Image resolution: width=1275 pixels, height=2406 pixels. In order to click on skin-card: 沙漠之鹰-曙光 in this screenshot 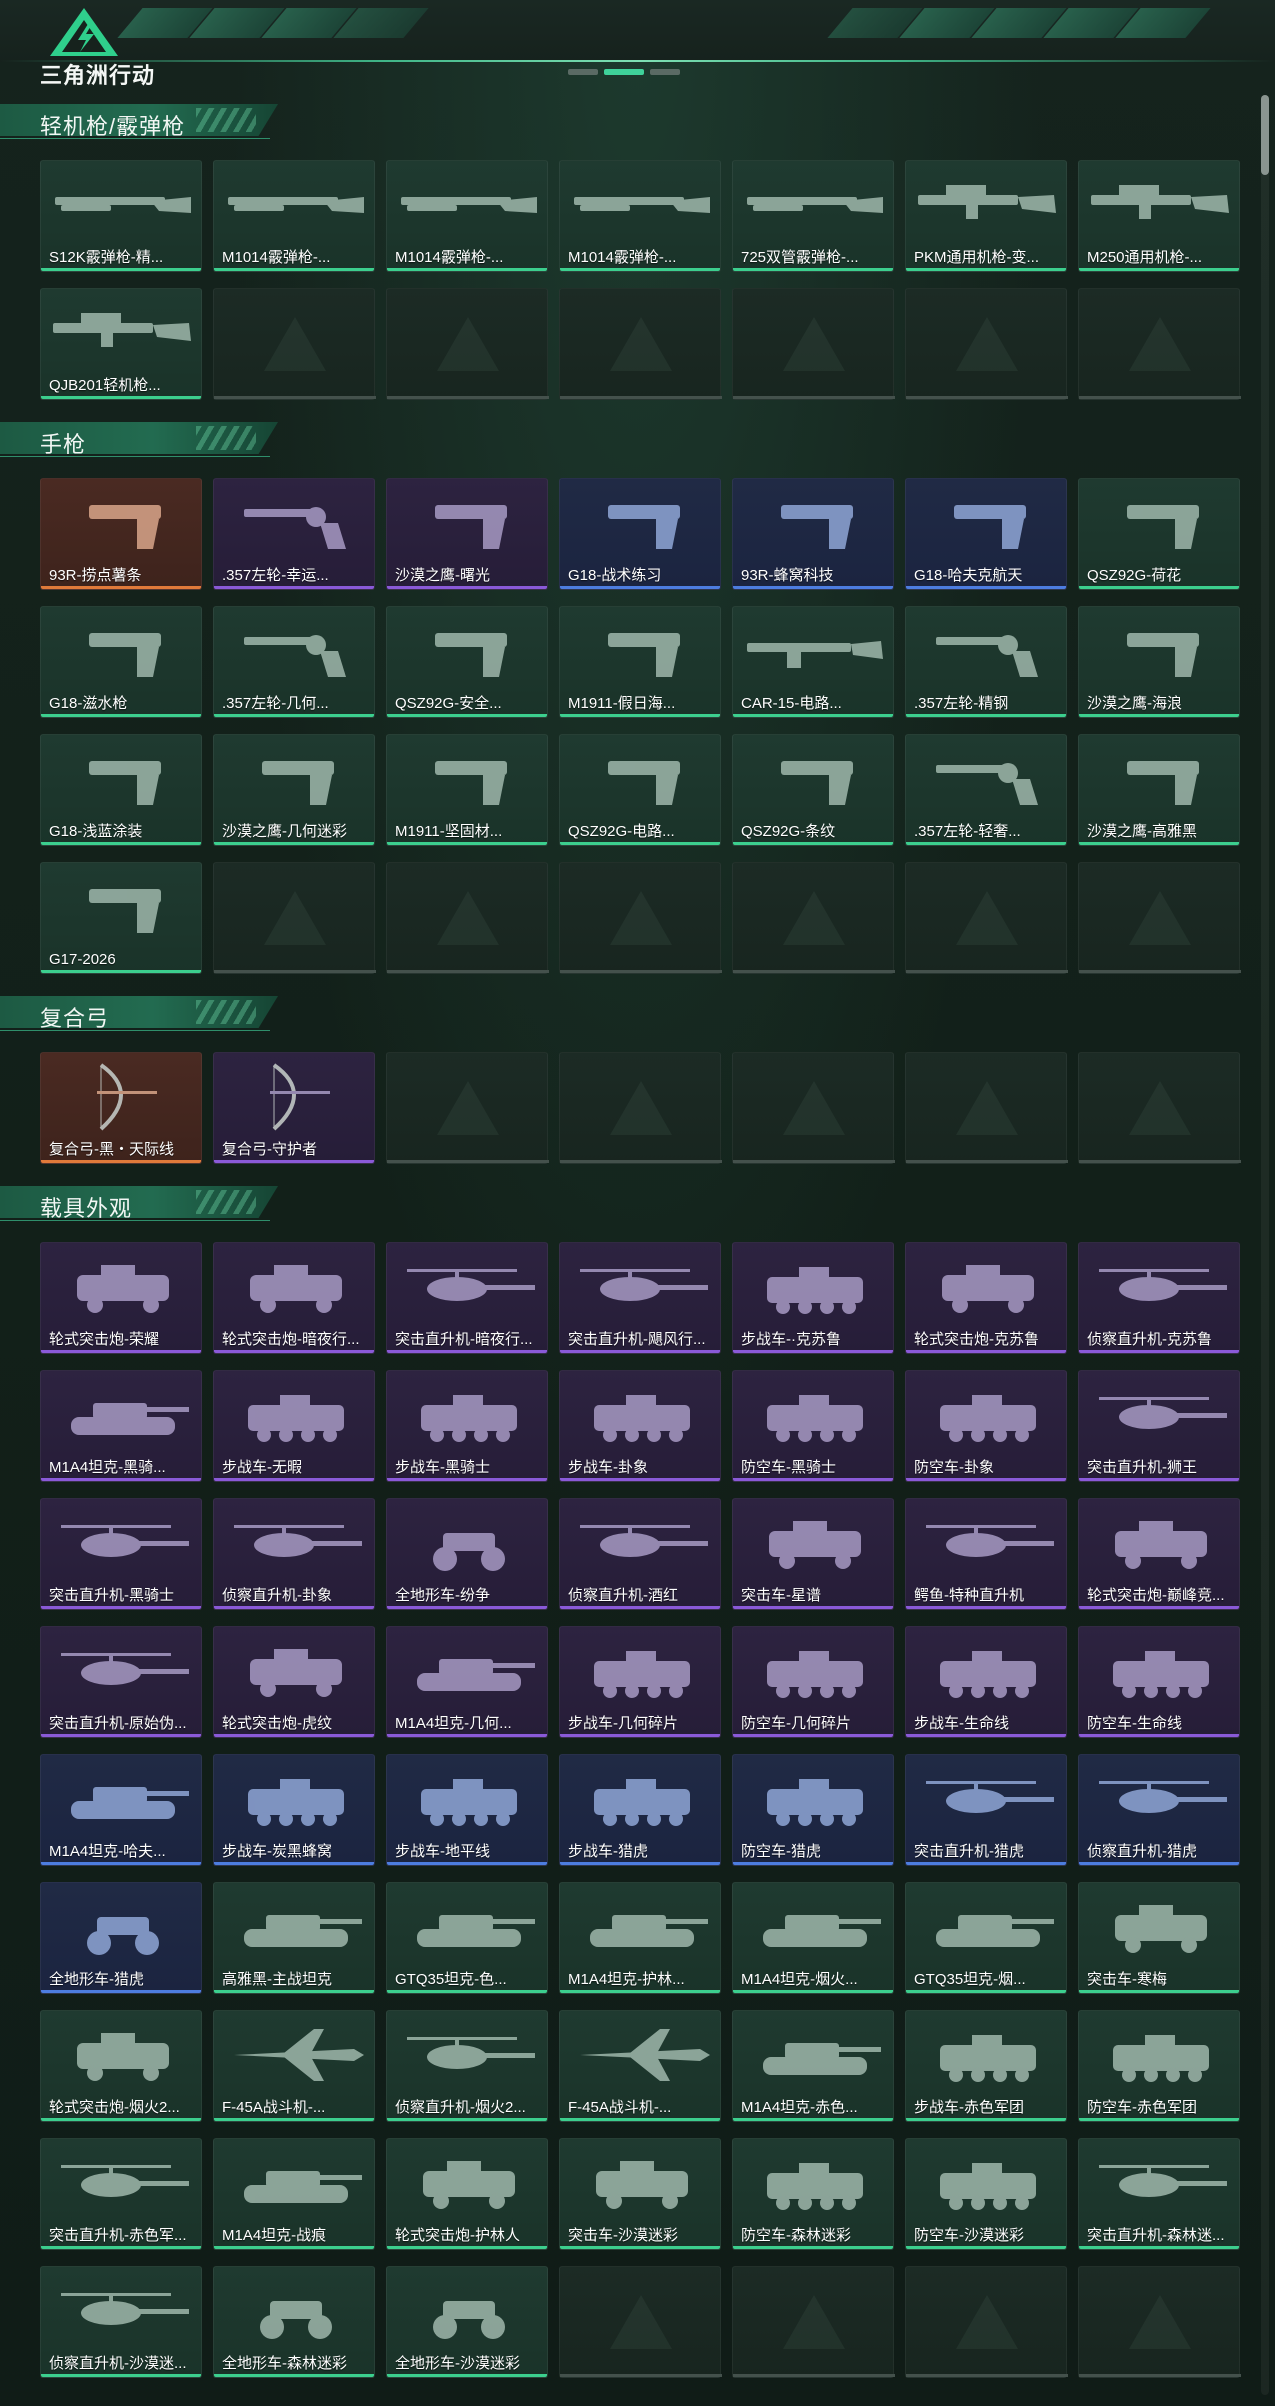, I will do `click(467, 534)`.